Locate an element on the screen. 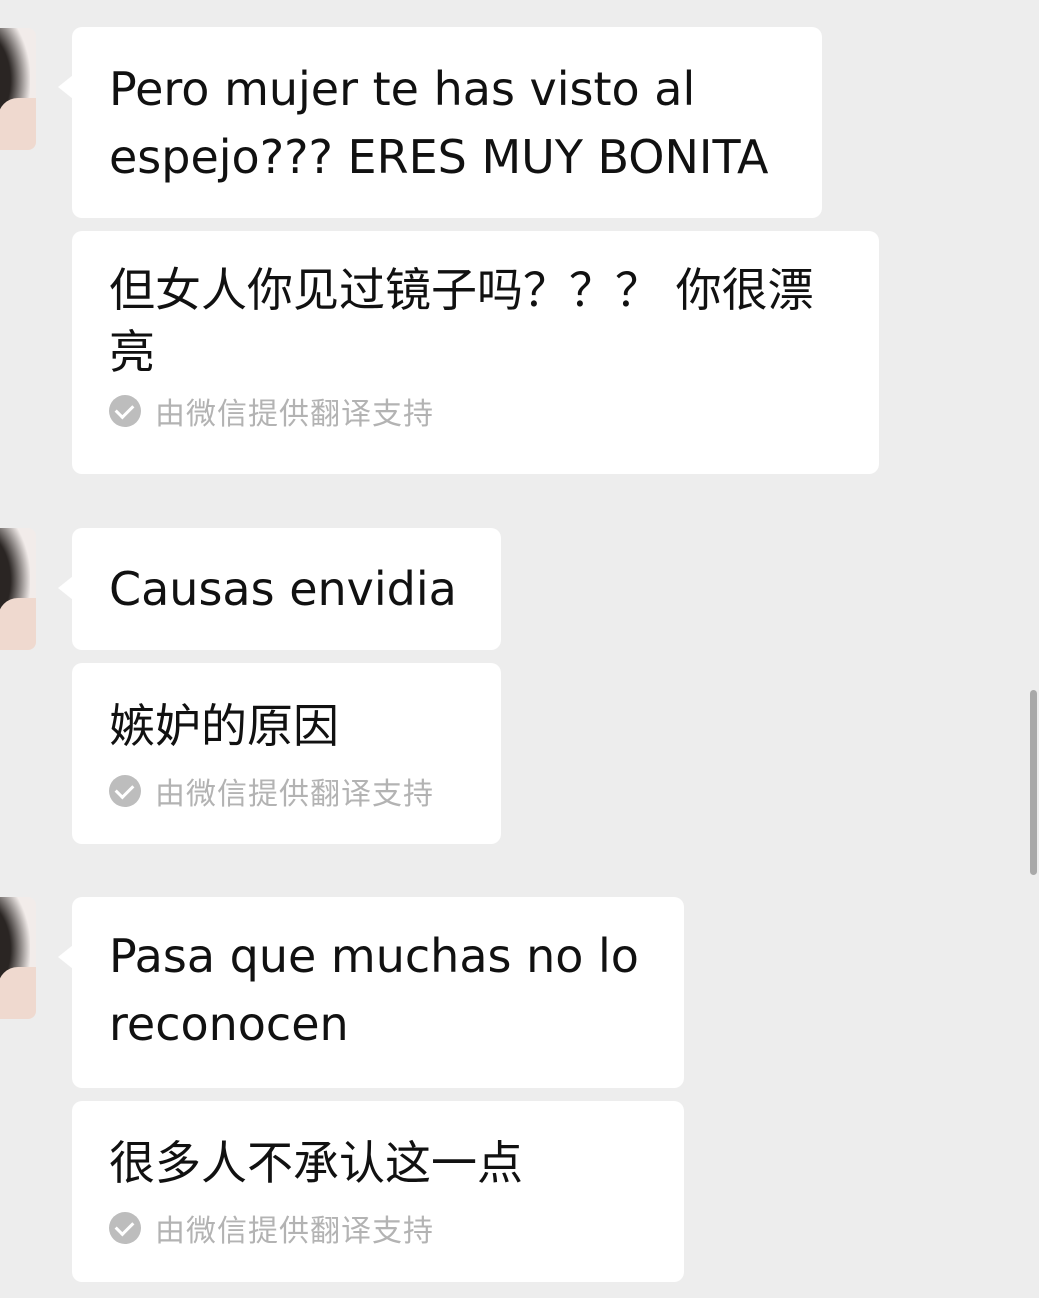 The height and width of the screenshot is (1298, 1039). translation-text: 嫉妒的原因 is located at coordinates (224, 726).